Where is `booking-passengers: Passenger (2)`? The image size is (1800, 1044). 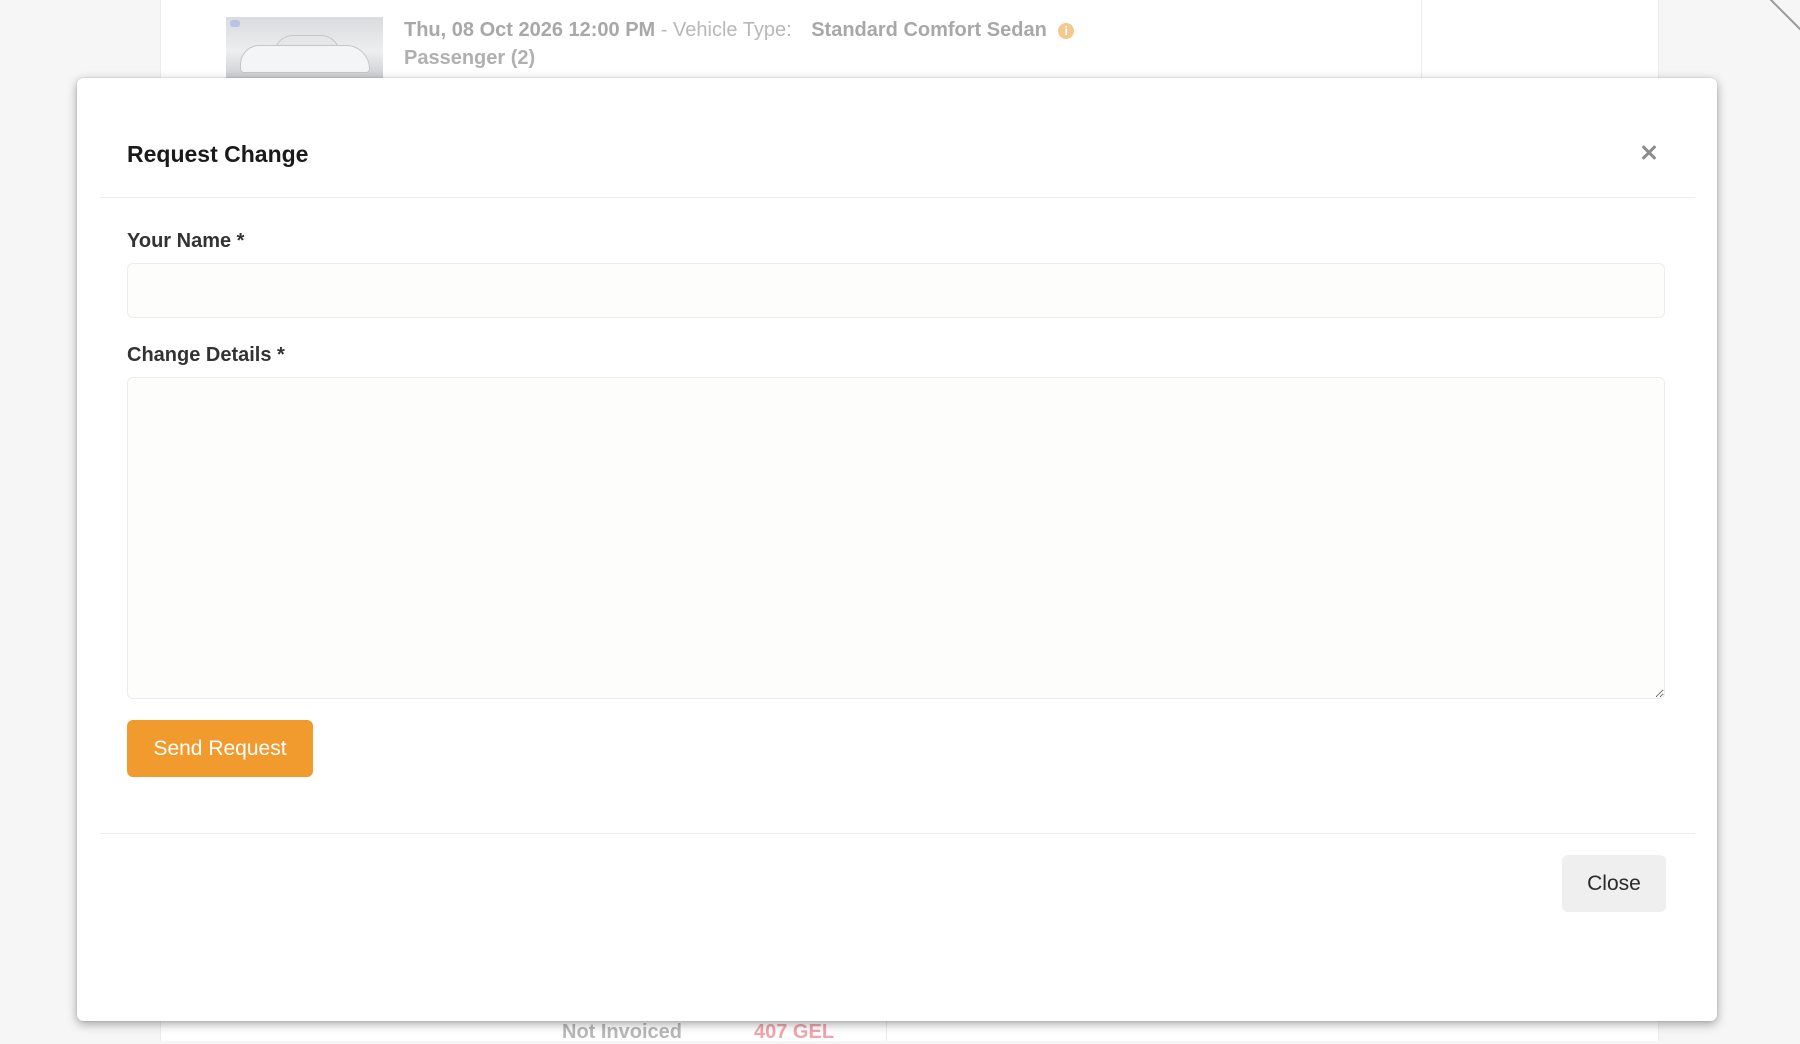
booking-passengers: Passenger (2) is located at coordinates (470, 58).